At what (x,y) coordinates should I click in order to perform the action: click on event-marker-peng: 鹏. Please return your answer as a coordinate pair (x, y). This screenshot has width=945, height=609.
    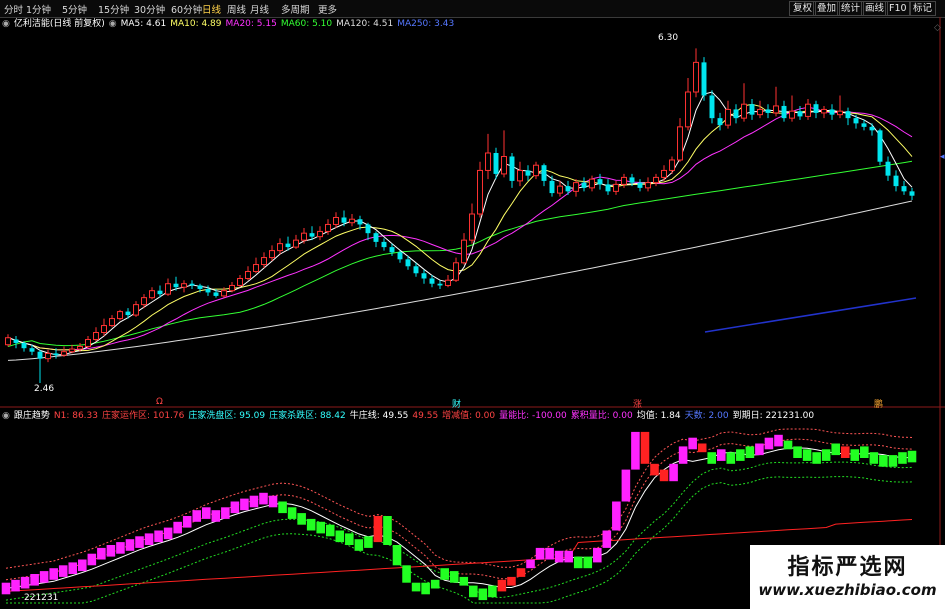
    Looking at the image, I should click on (878, 403).